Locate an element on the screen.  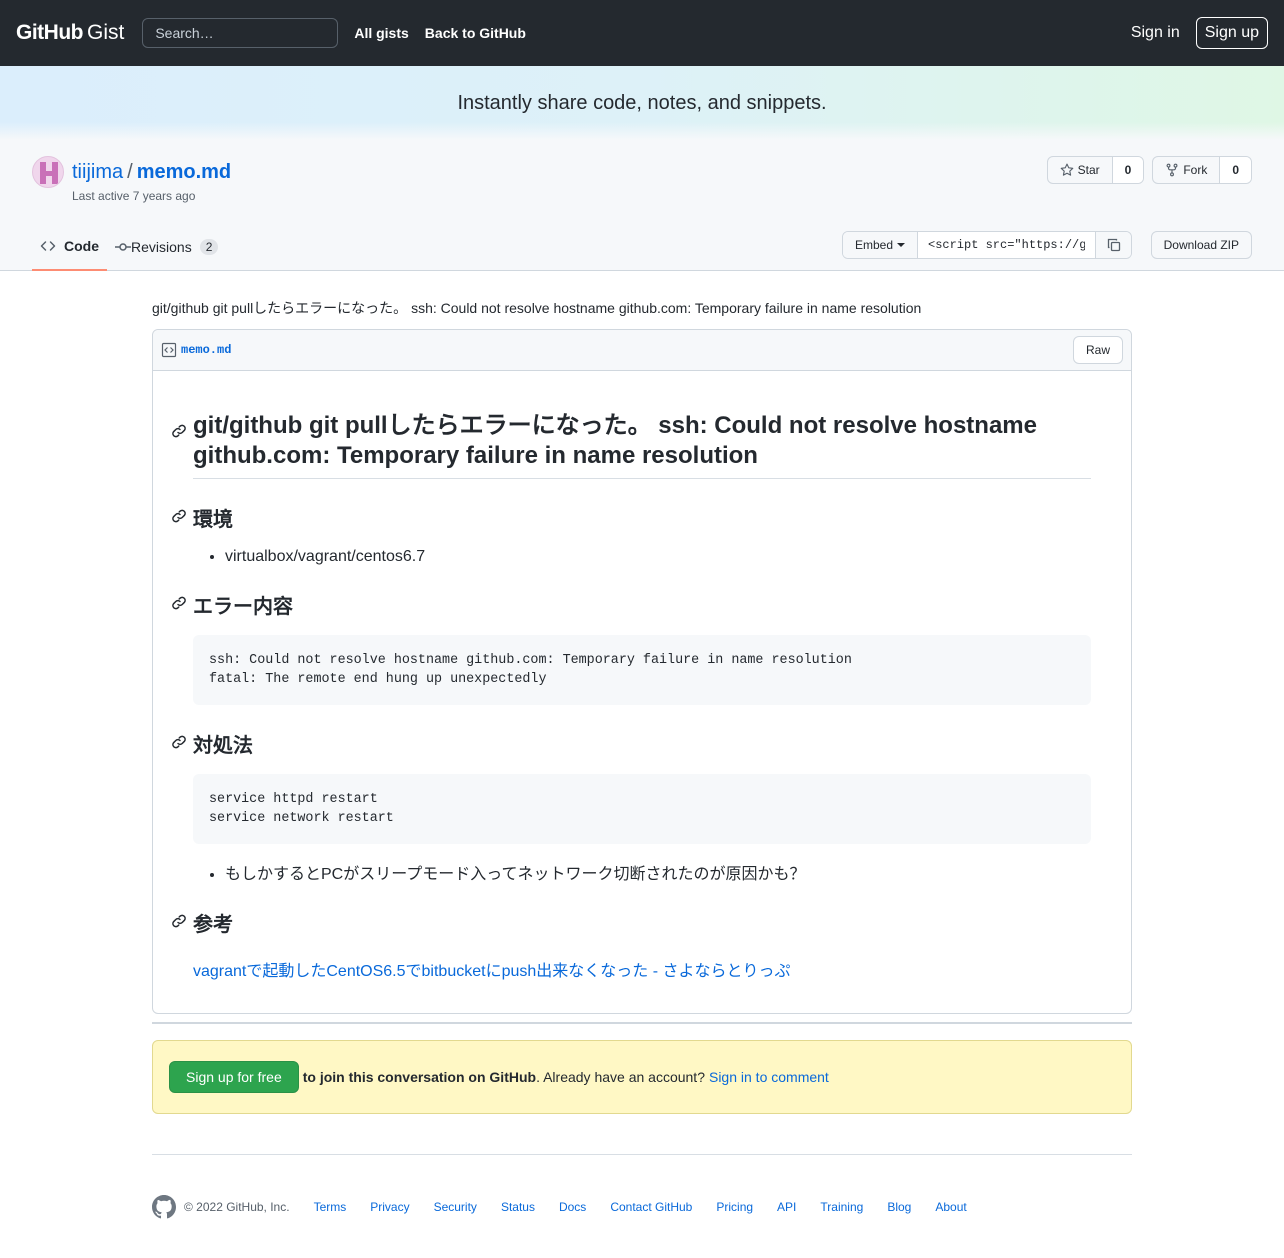
divider is located at coordinates (642, 1023).